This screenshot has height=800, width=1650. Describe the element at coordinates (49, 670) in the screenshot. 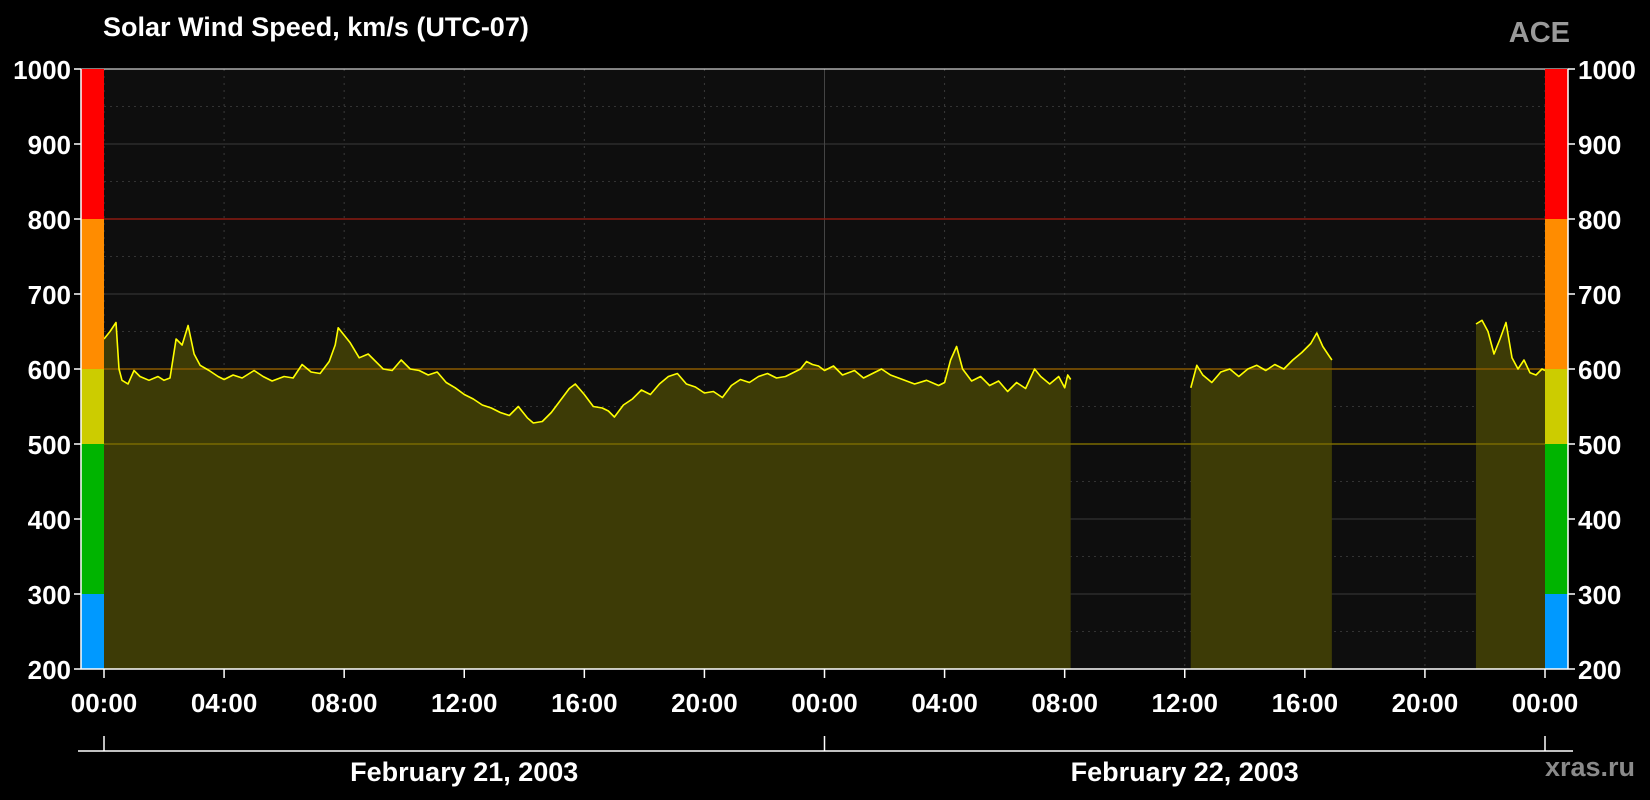

I see `y-tick-label-left: 200` at that location.